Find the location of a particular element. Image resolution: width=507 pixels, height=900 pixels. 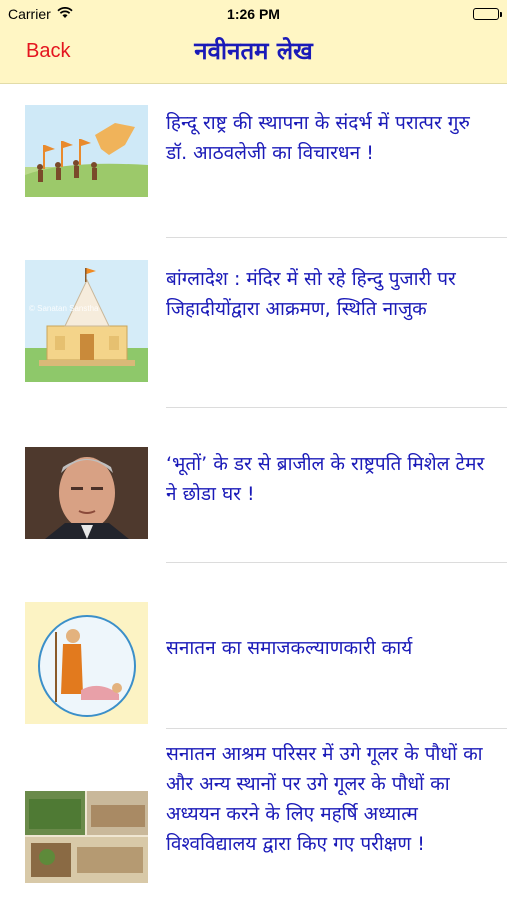

carrier-label: Carrier is located at coordinates (29, 14).